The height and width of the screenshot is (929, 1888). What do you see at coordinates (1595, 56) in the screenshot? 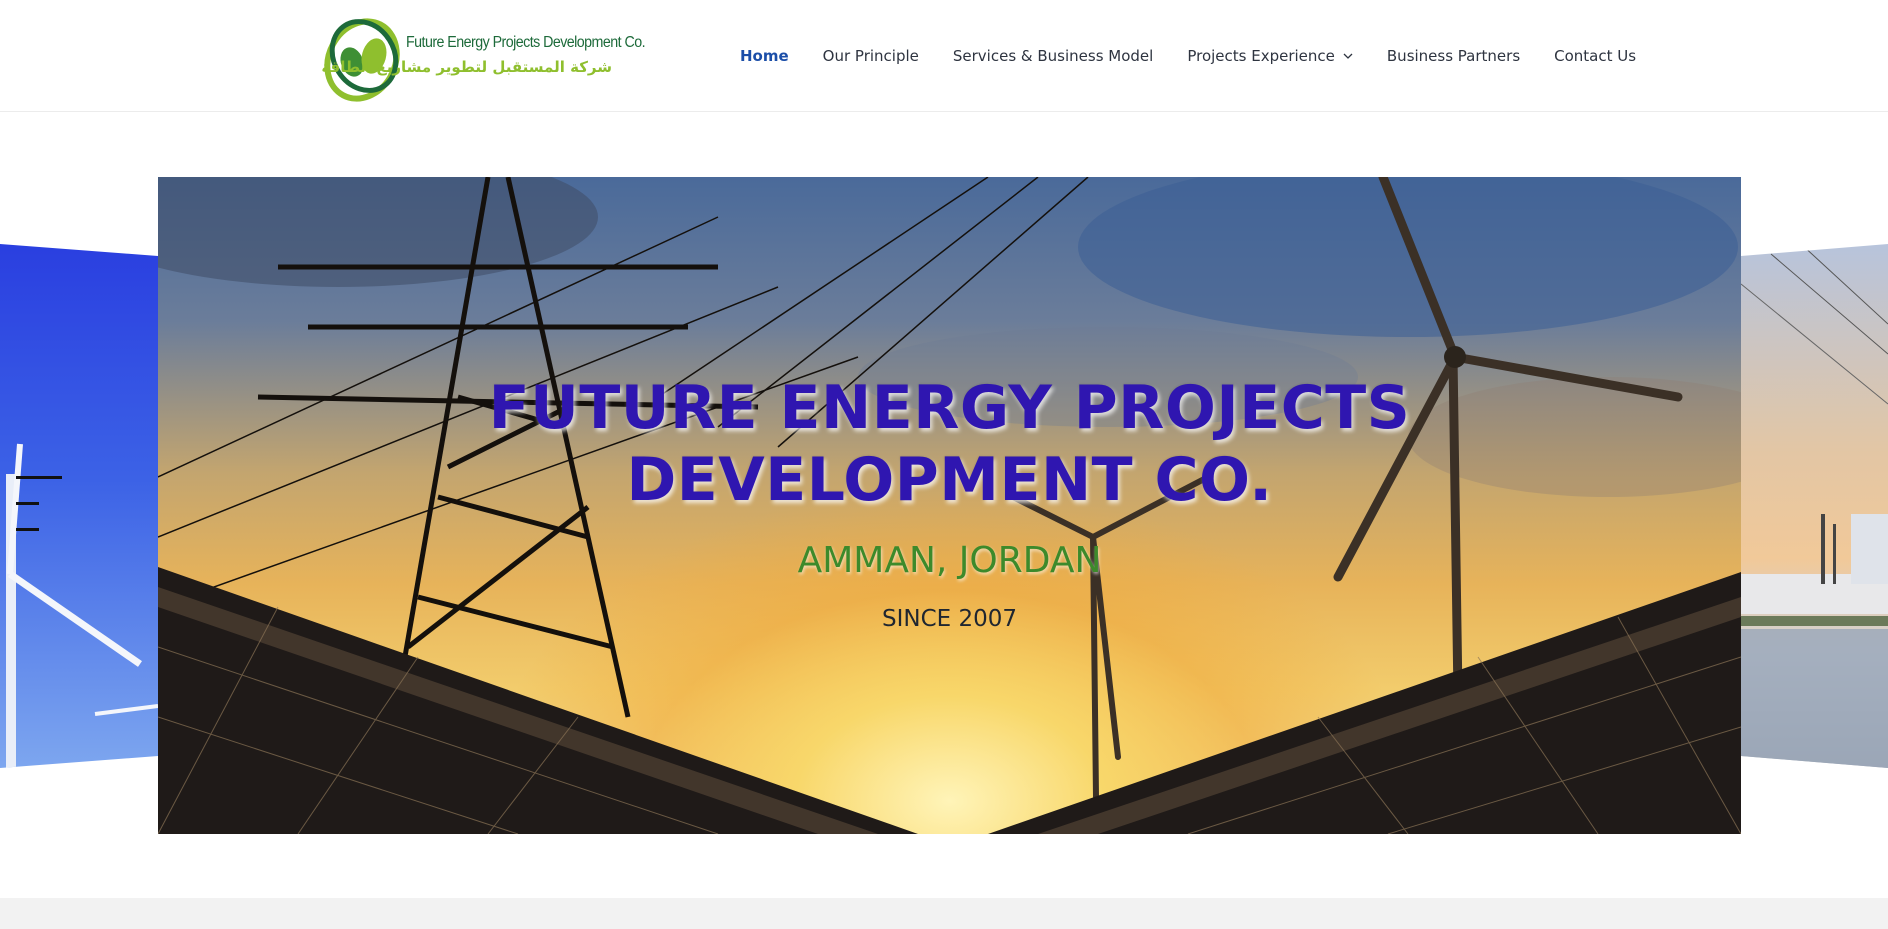
I see `nav-item-contact-us: Contact Us` at bounding box center [1595, 56].